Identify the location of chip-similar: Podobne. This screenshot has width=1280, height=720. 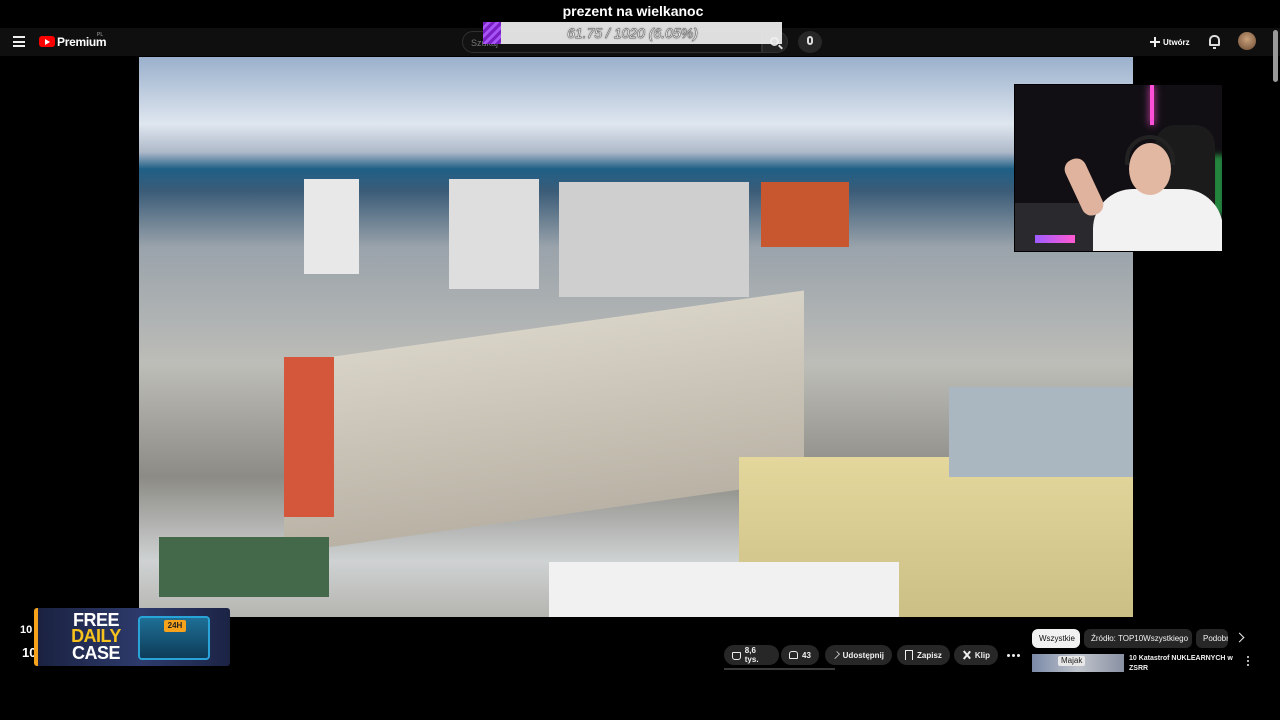
(1212, 638).